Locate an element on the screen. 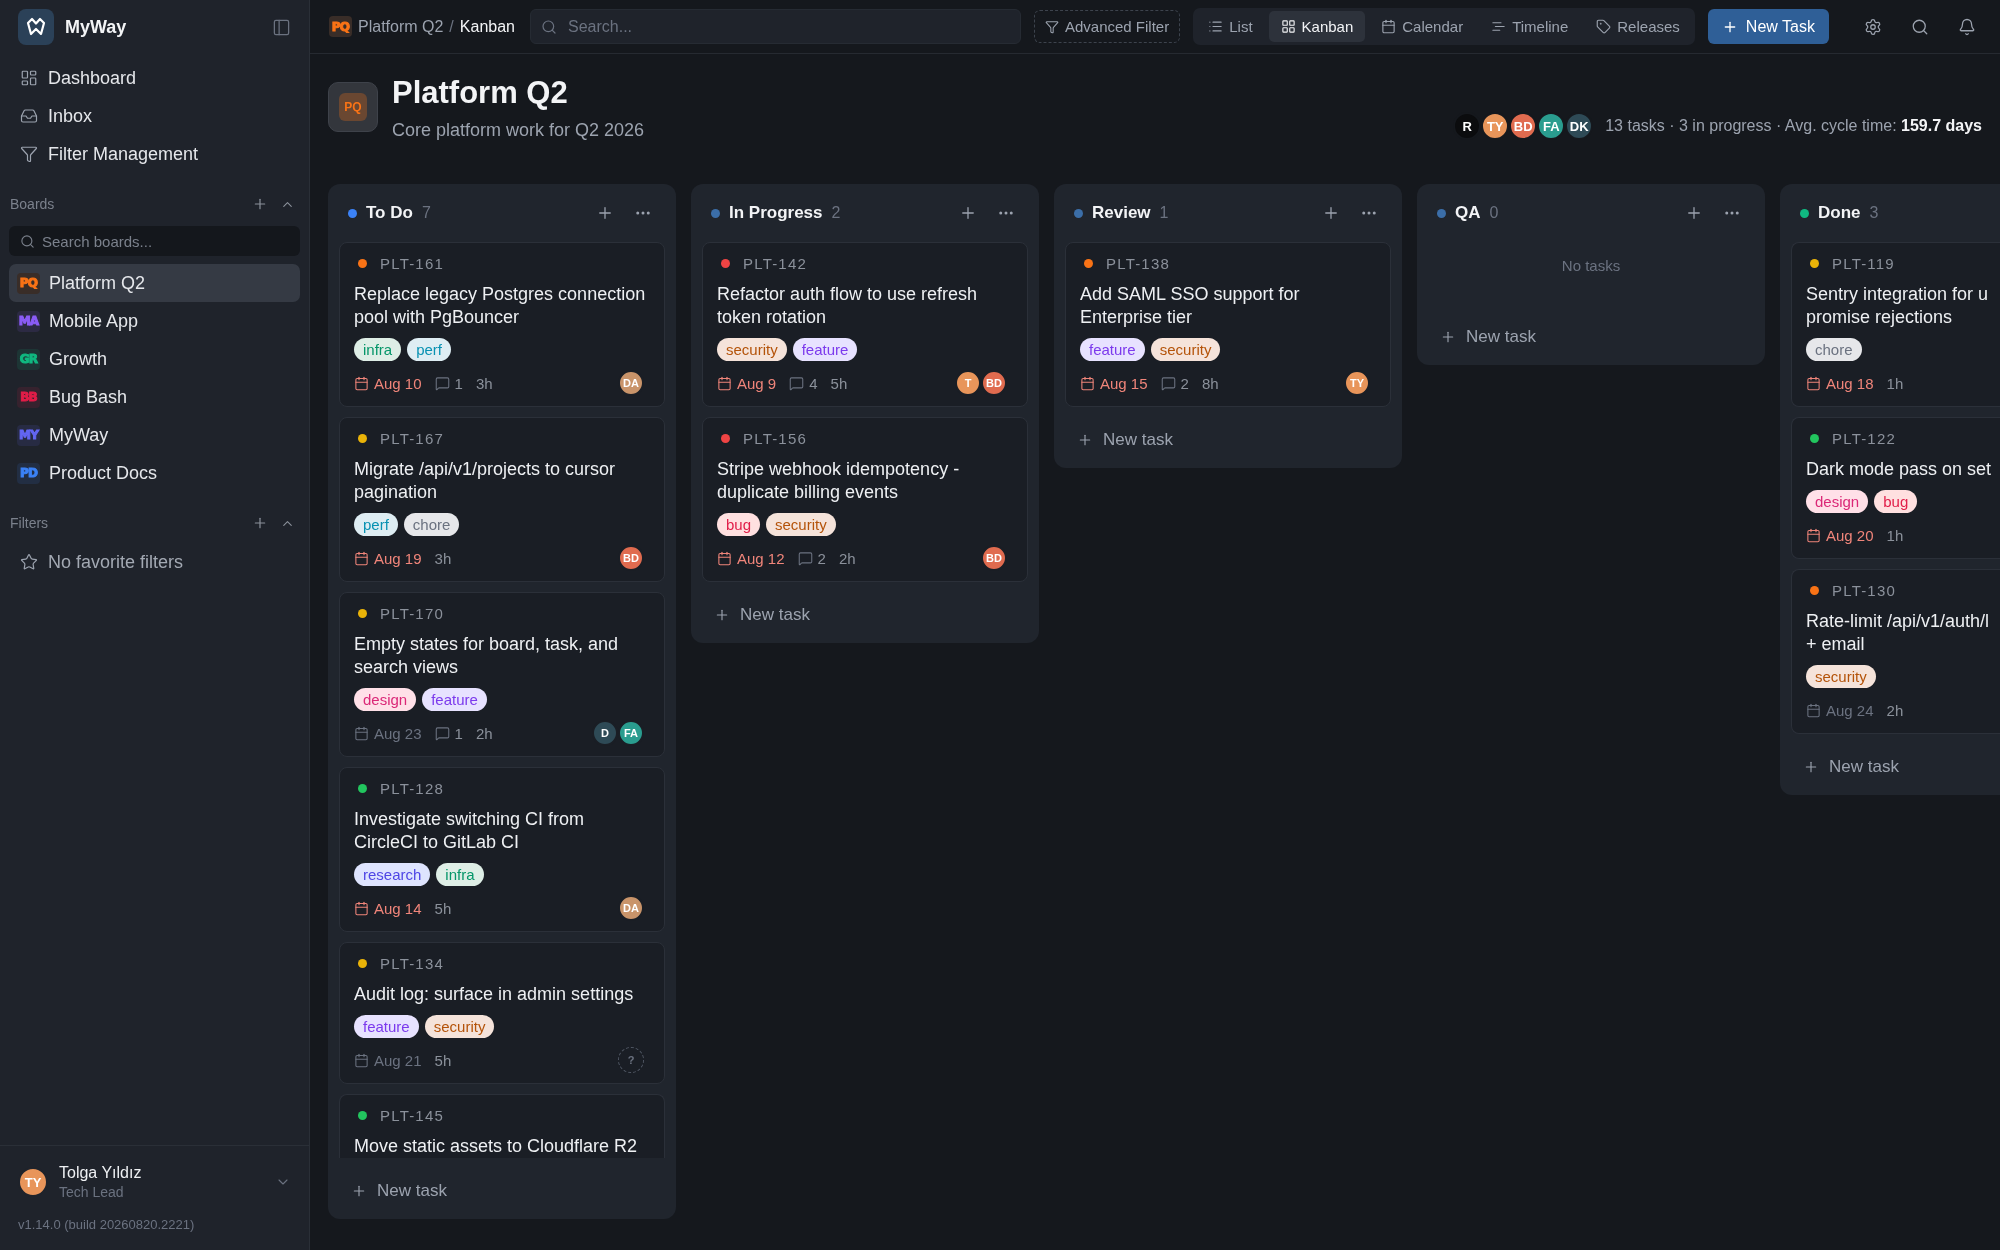 The width and height of the screenshot is (2000, 1250). inbox-icon is located at coordinates (29, 116).